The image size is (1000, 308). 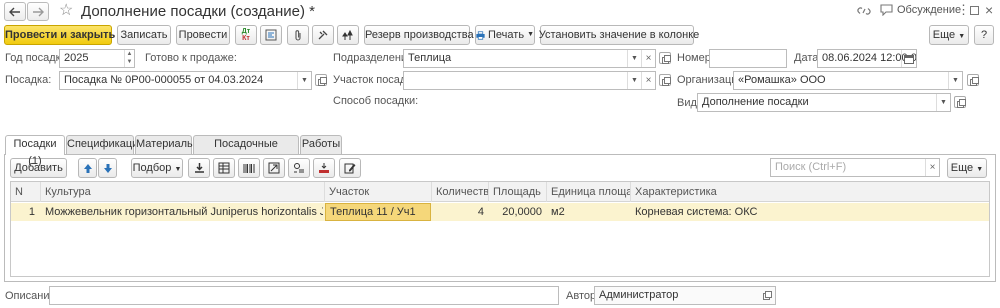 What do you see at coordinates (378, 192) in the screenshot?
I see `column-header-plot: Участок` at bounding box center [378, 192].